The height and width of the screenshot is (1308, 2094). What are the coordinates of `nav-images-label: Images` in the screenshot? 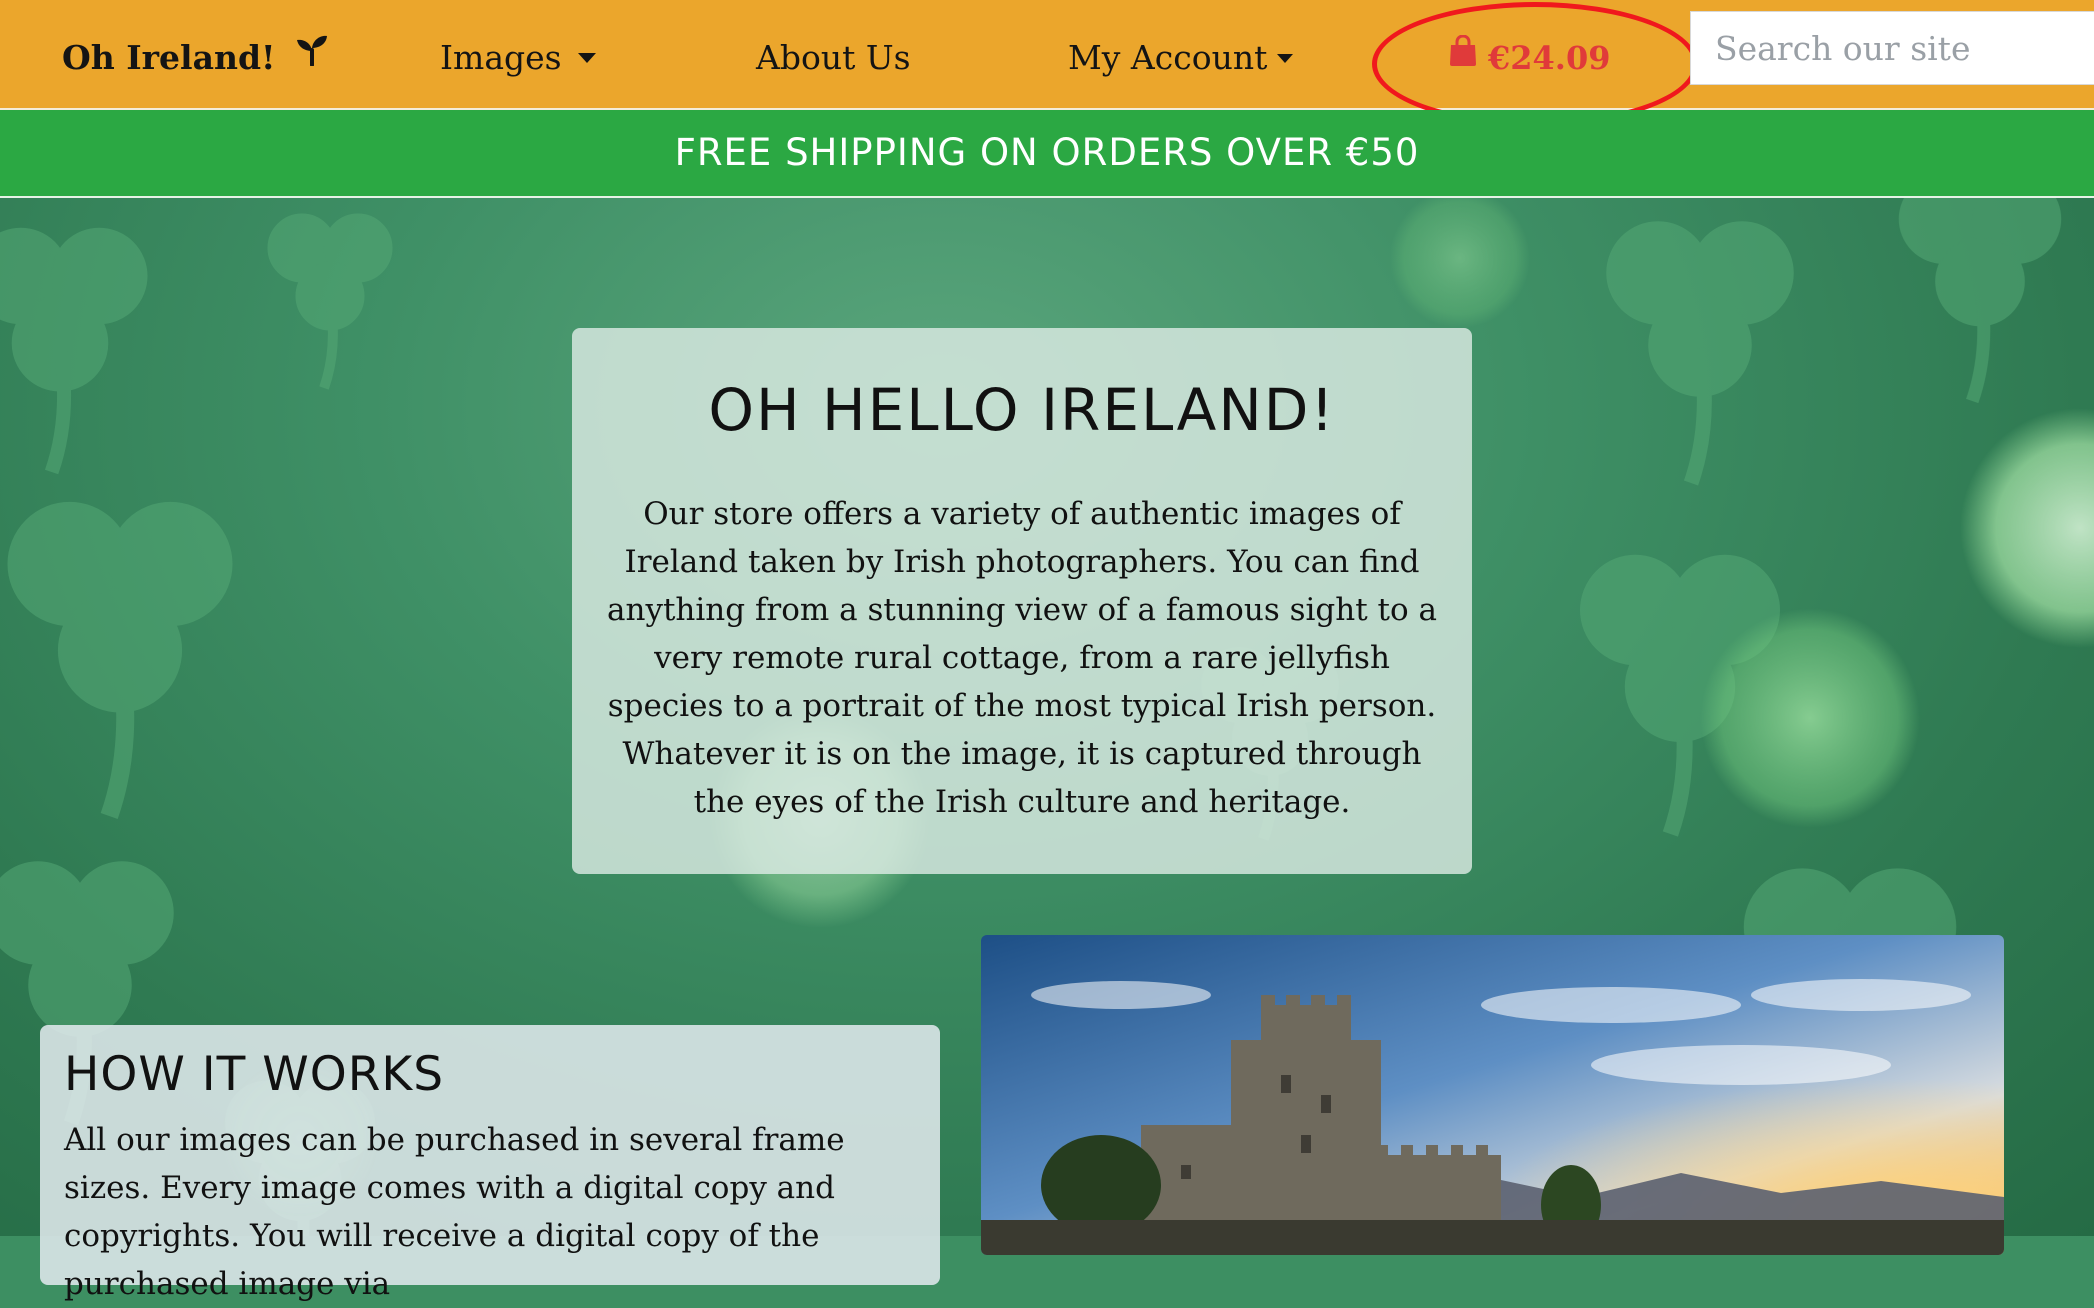 It's located at (501, 57).